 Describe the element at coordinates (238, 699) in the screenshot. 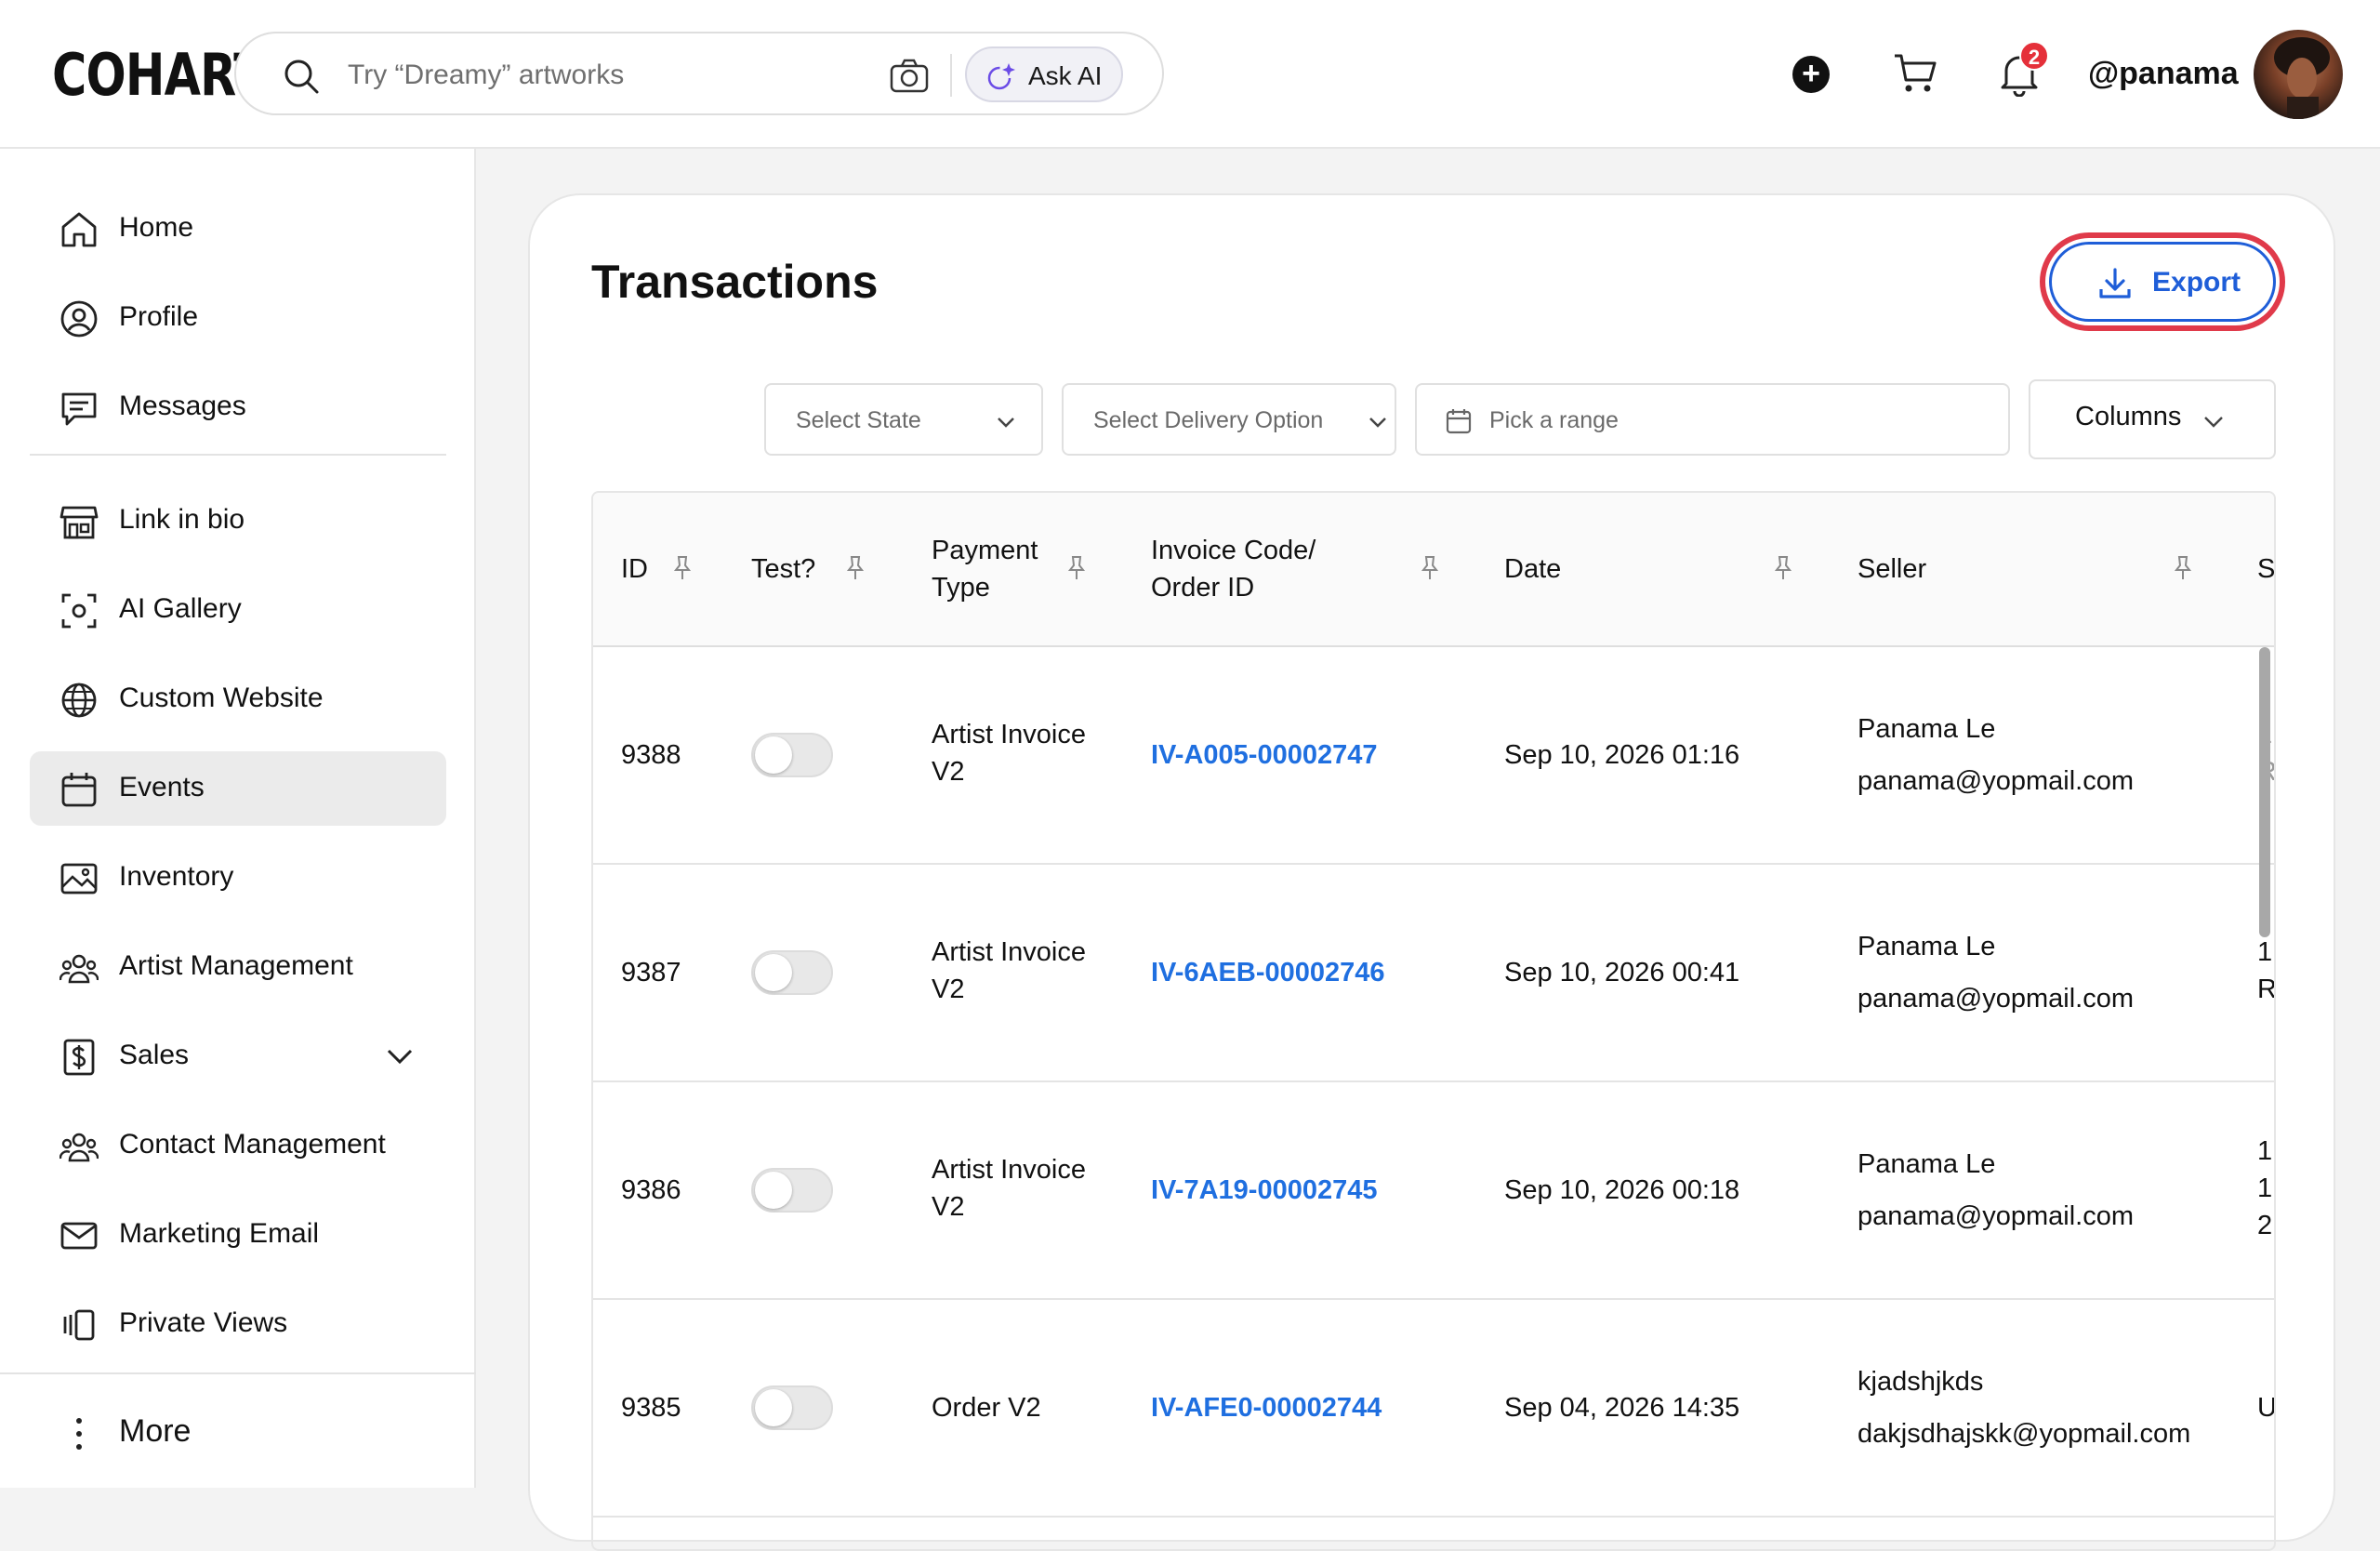

I see `sidebar-item-custom-website: Custom Website` at that location.